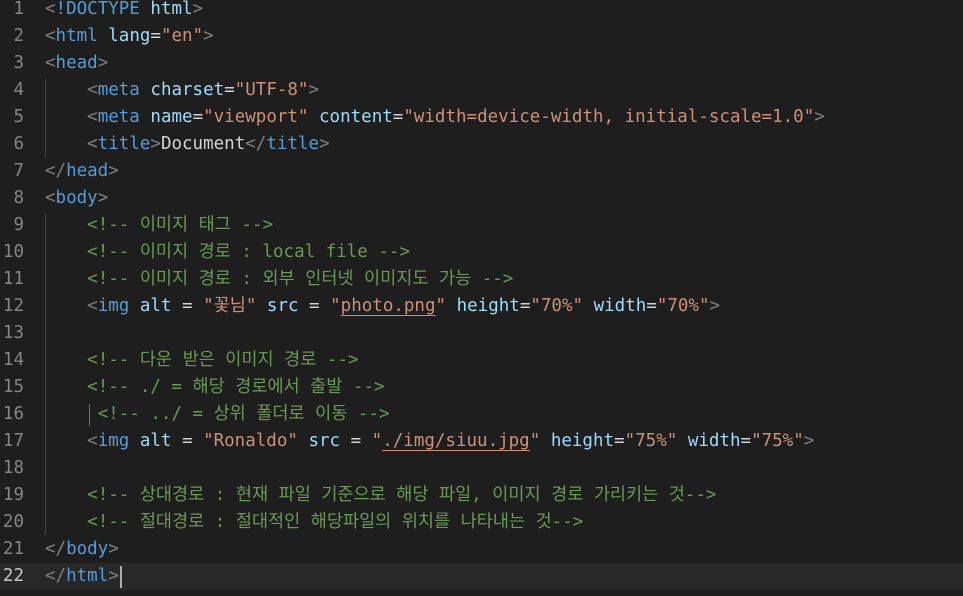  I want to click on code-line: 8 <body>, so click(481, 198).